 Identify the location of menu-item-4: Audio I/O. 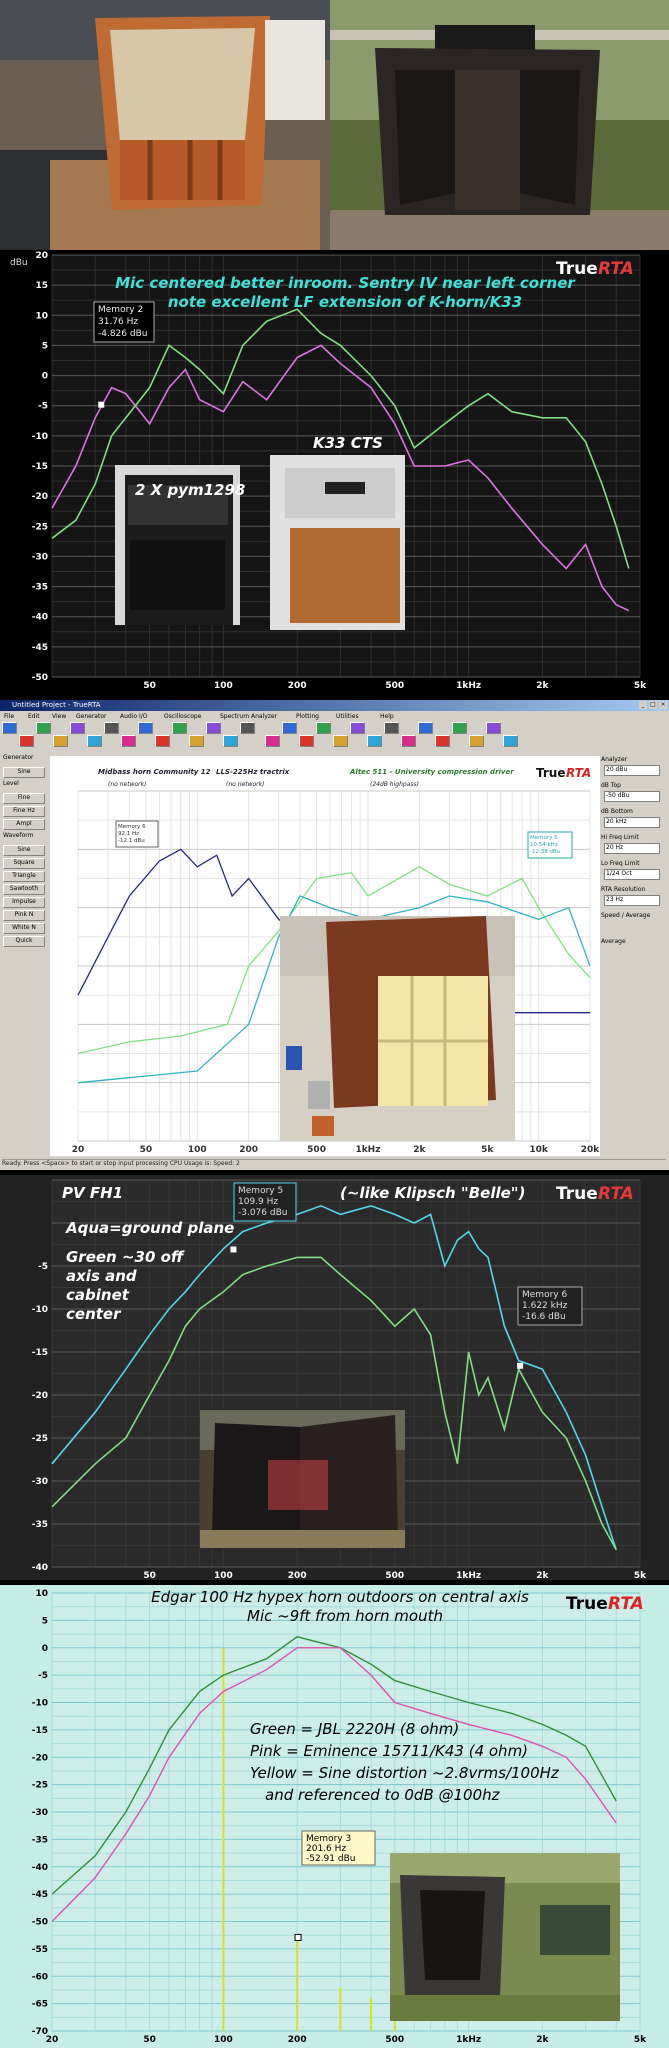
(133, 716).